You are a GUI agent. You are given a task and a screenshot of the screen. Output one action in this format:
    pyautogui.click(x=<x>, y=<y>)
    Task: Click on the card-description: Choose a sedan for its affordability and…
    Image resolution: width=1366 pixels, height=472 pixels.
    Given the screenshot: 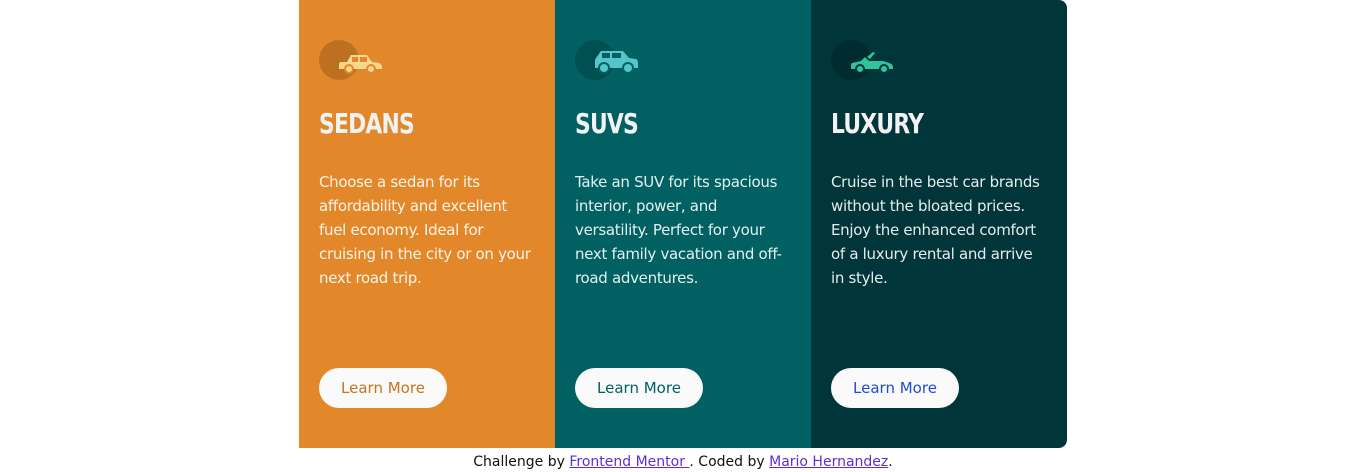 What is the action you would take?
    pyautogui.click(x=425, y=230)
    